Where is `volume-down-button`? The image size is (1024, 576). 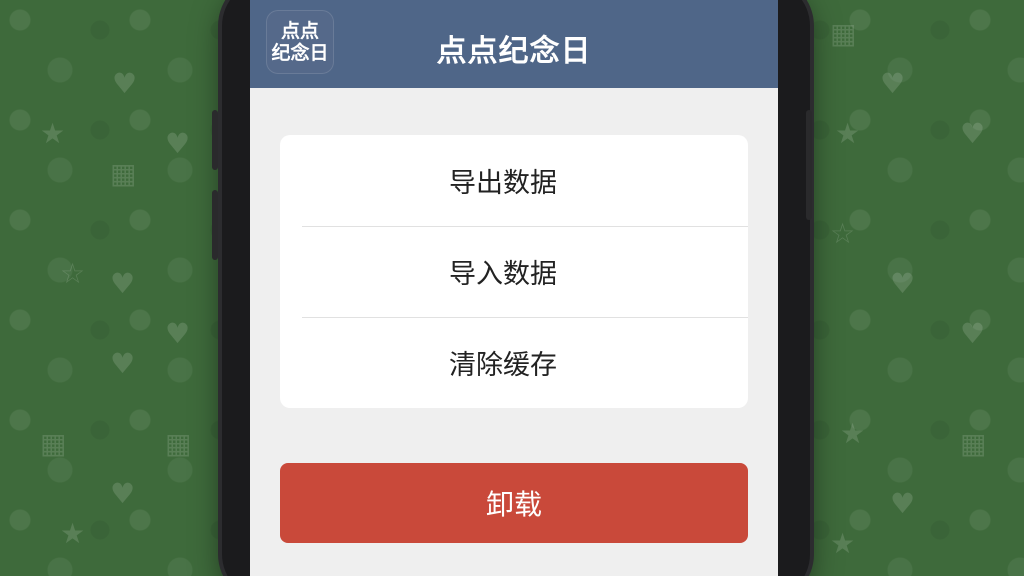
volume-down-button is located at coordinates (215, 225).